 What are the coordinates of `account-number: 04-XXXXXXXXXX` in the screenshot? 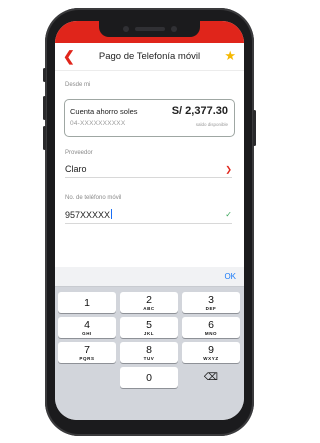 It's located at (98, 123).